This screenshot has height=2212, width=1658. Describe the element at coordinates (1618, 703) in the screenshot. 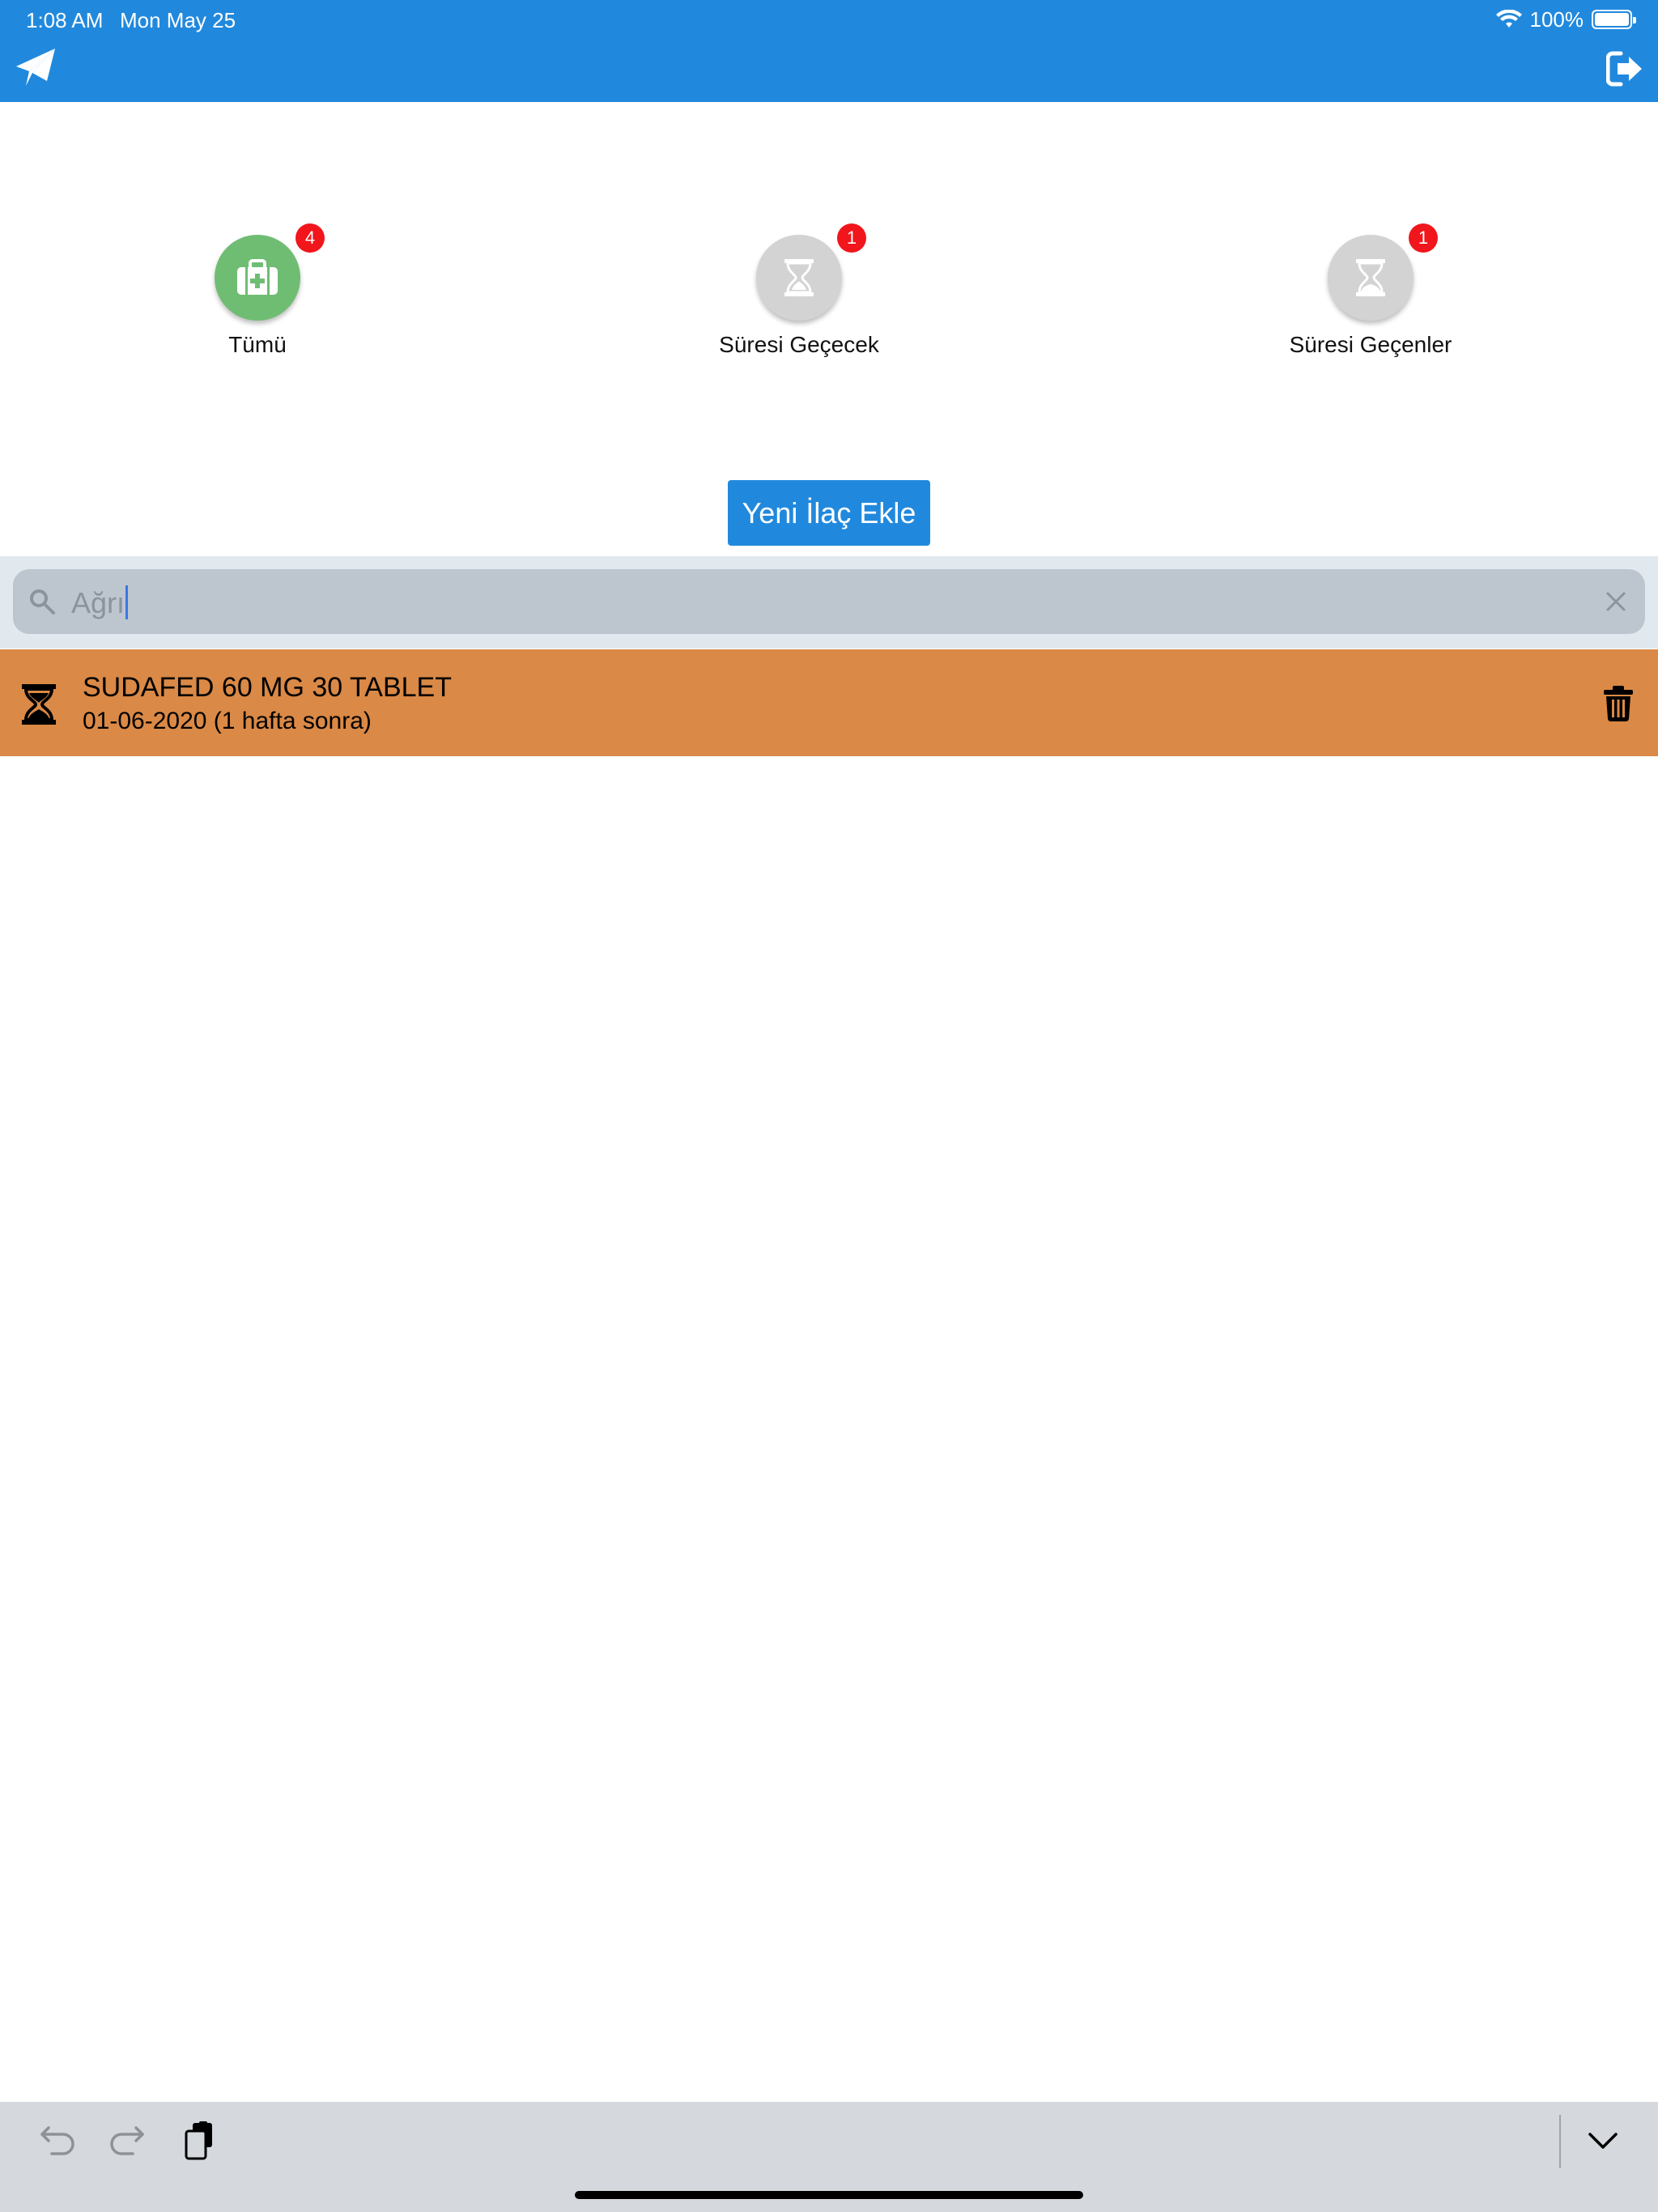

I see `trash-icon` at that location.